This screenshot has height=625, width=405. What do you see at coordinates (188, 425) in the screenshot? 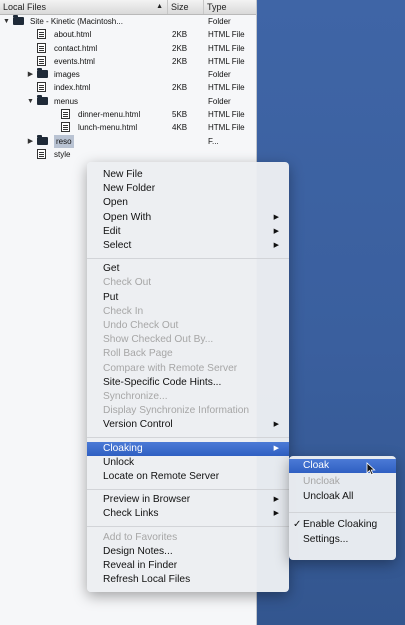
I see `menu-item-version-control: Version Control ▶` at bounding box center [188, 425].